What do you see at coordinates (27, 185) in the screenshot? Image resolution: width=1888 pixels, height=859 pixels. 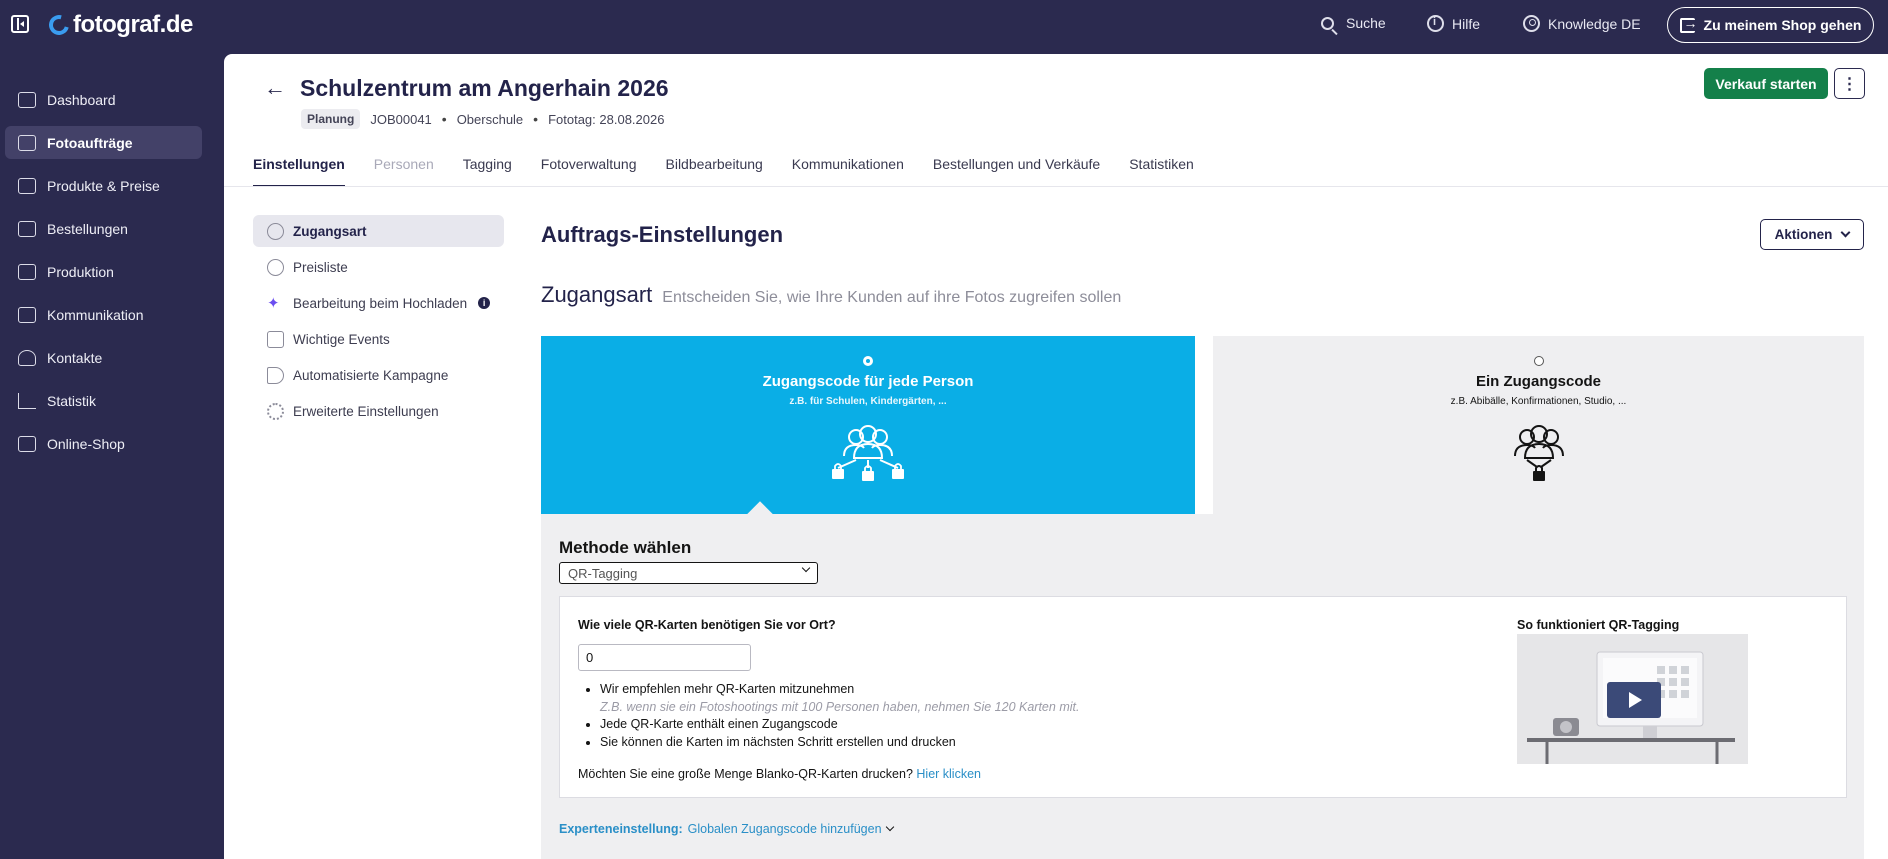 I see `cart-icon` at bounding box center [27, 185].